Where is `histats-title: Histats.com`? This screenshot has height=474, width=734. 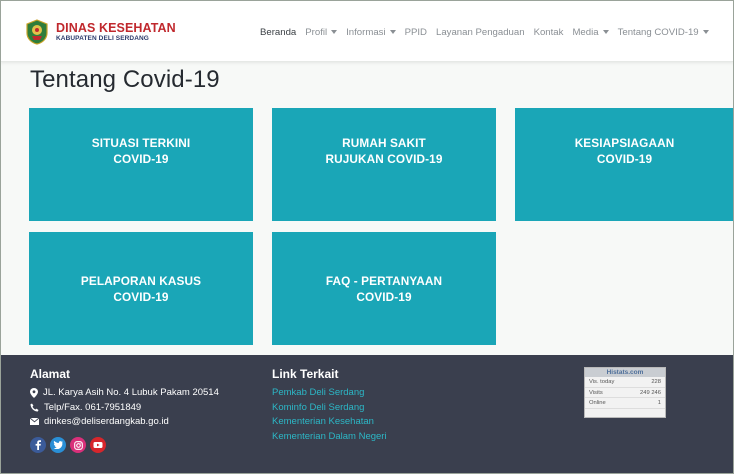
histats-title: Histats.com is located at coordinates (625, 372).